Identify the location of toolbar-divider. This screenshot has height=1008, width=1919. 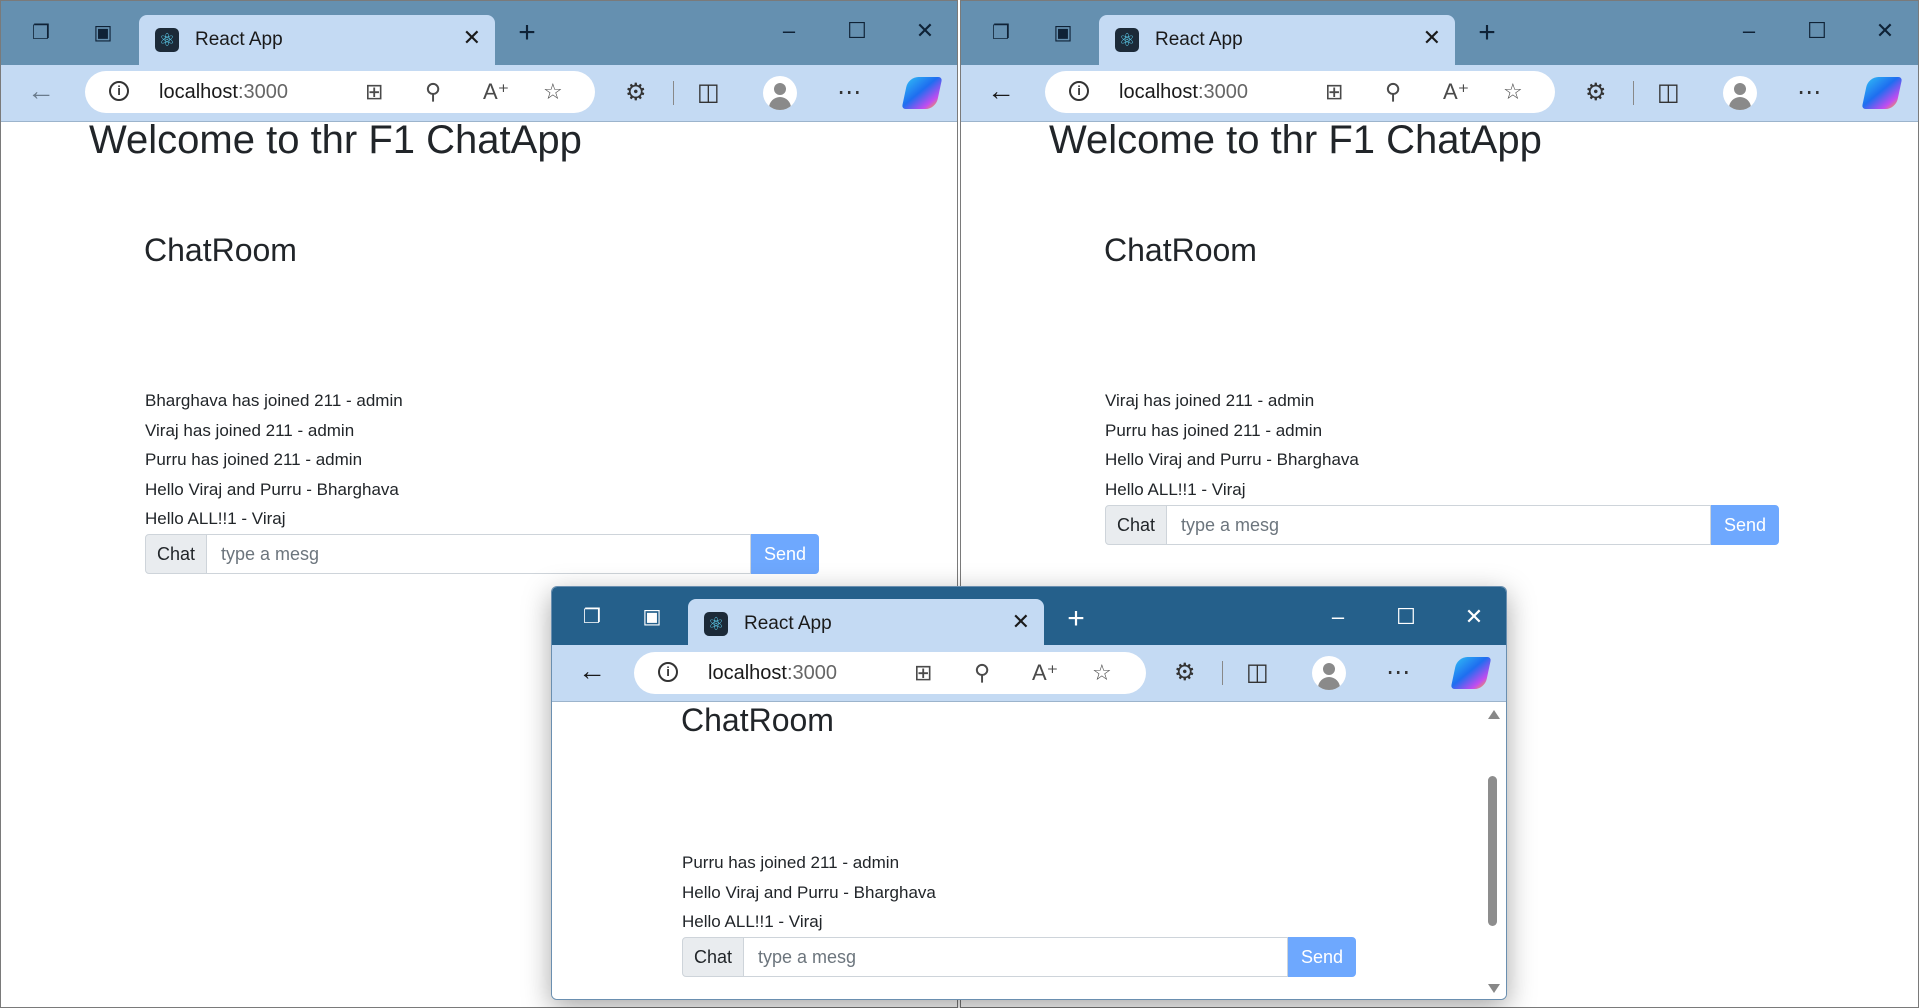
(673, 93).